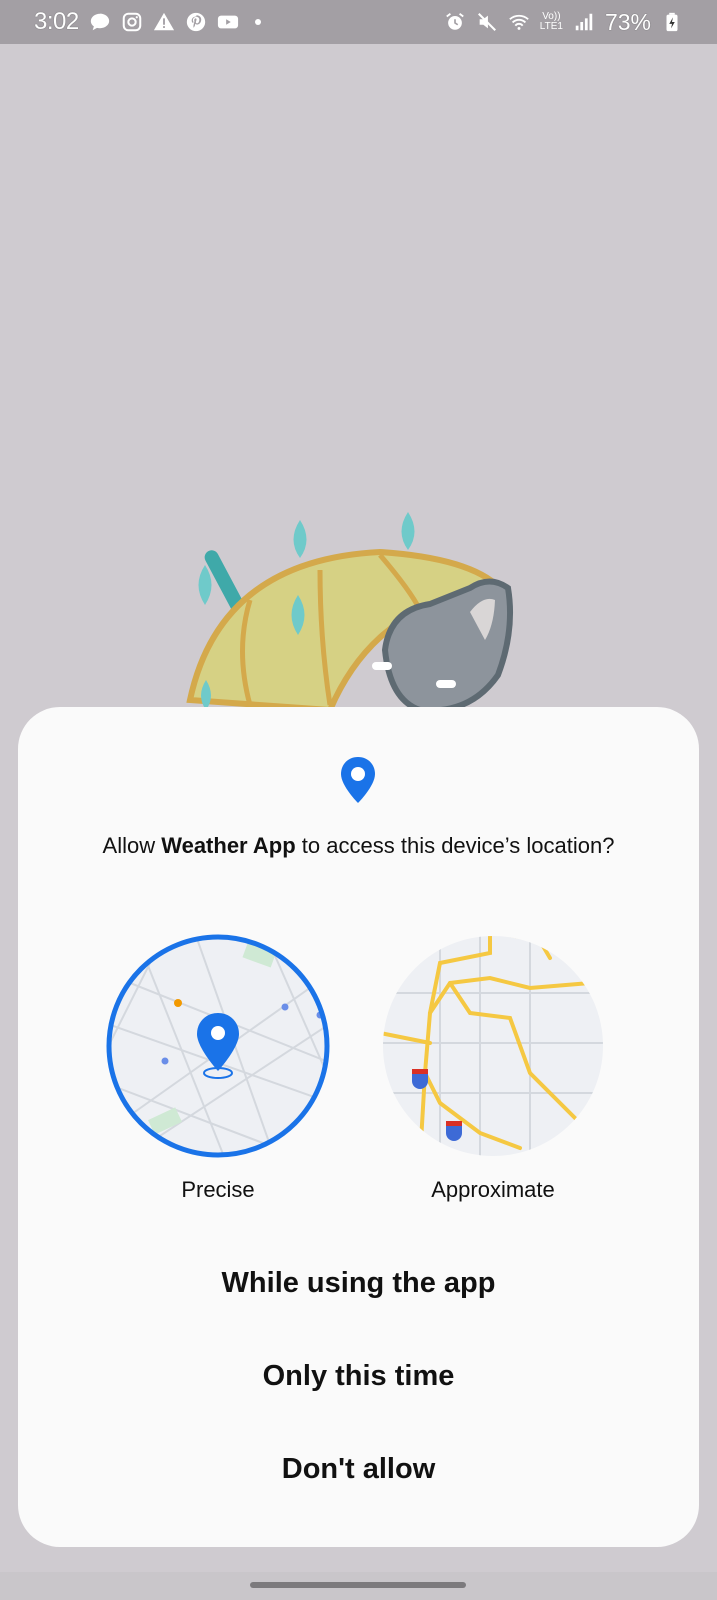  Describe the element at coordinates (218, 1189) in the screenshot. I see `precise-label: Precise` at that location.